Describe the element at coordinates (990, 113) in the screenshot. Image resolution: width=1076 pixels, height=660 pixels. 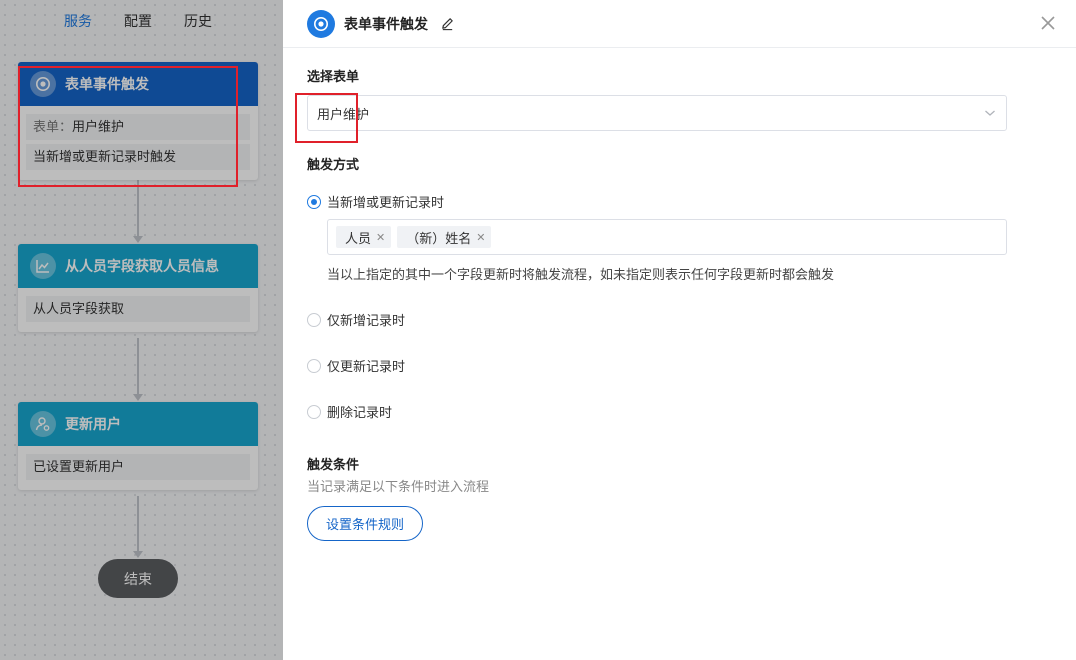
I see `chevron-down-icon` at that location.